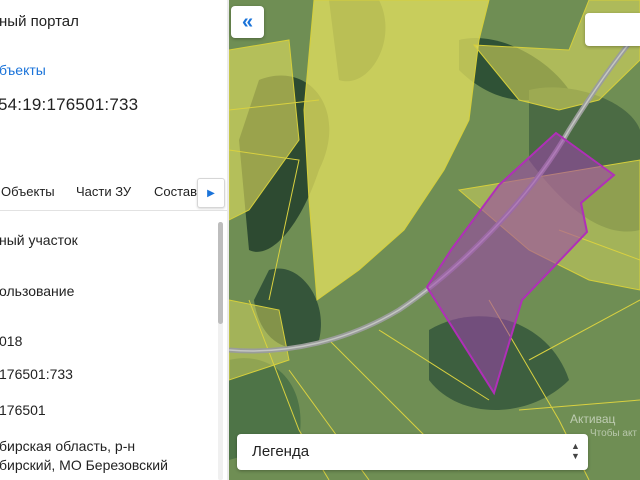  Describe the element at coordinates (281, 451) in the screenshot. I see `legend-label: Легенда` at that location.